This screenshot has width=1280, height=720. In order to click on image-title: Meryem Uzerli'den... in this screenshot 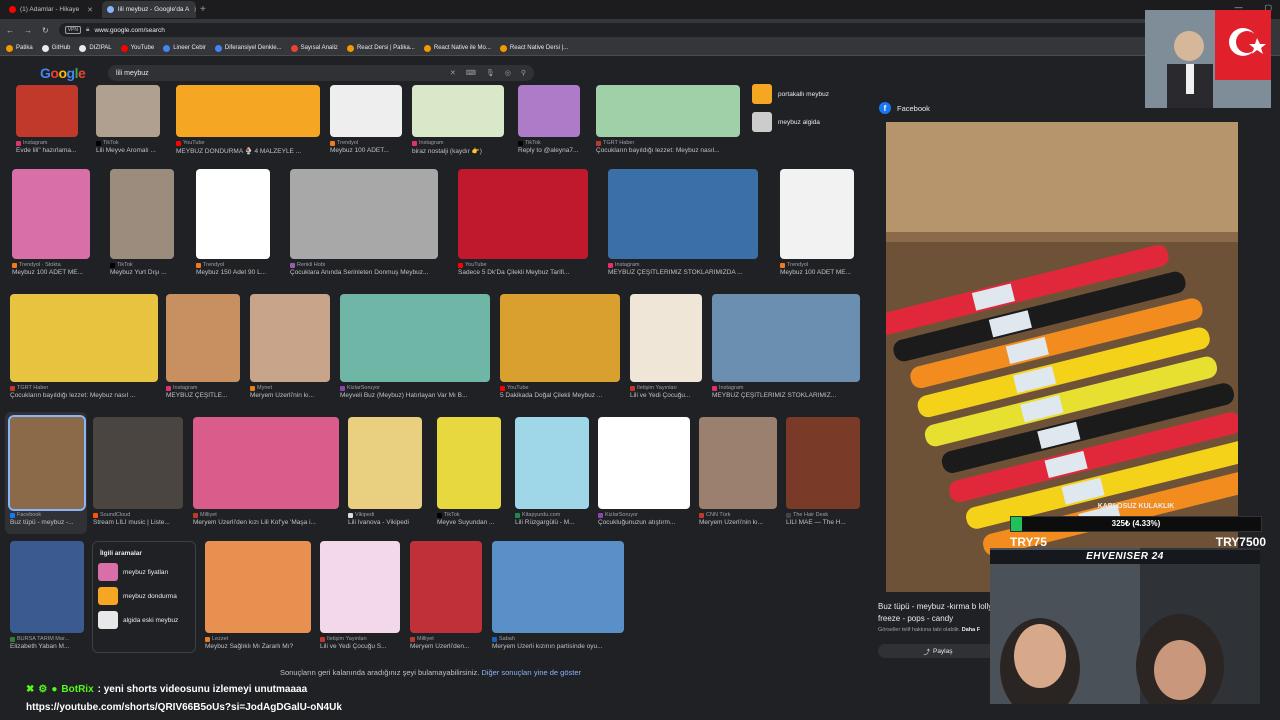, I will do `click(446, 646)`.